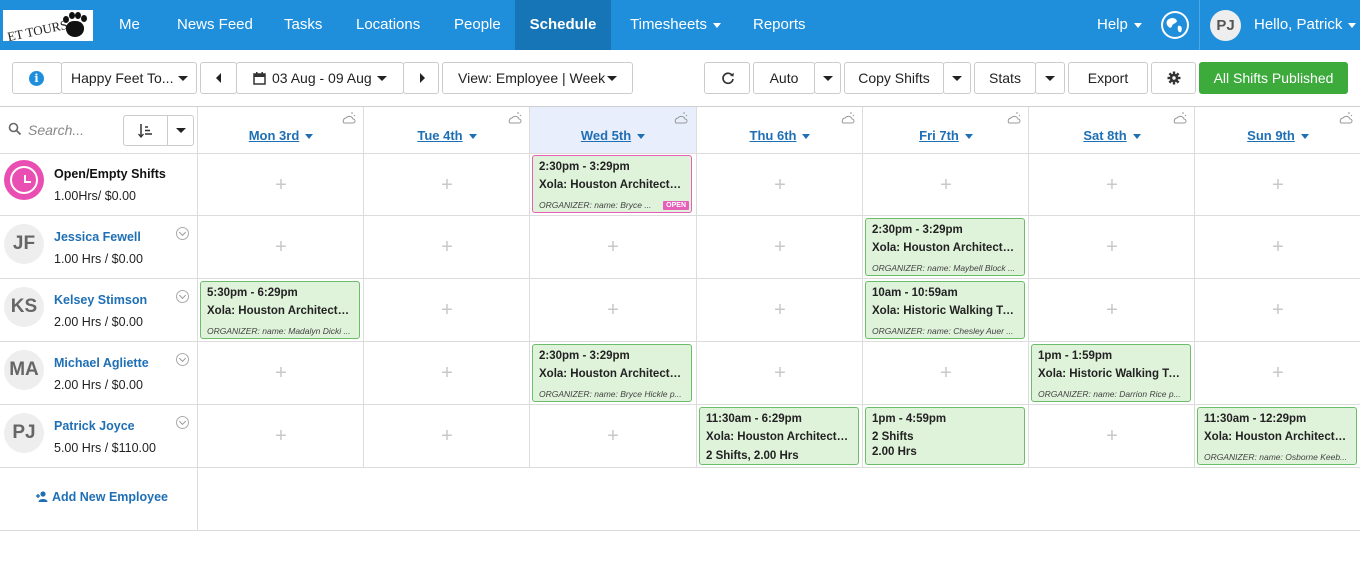  I want to click on user-avatar: PJ, so click(1225, 25).